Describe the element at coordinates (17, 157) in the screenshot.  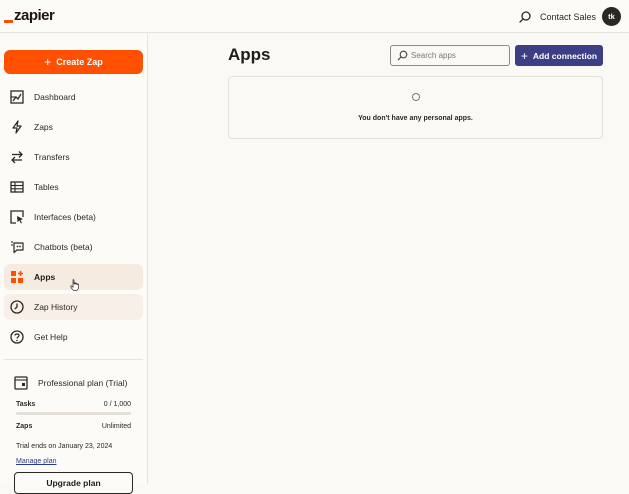
I see `transfer-arrows-icon` at that location.